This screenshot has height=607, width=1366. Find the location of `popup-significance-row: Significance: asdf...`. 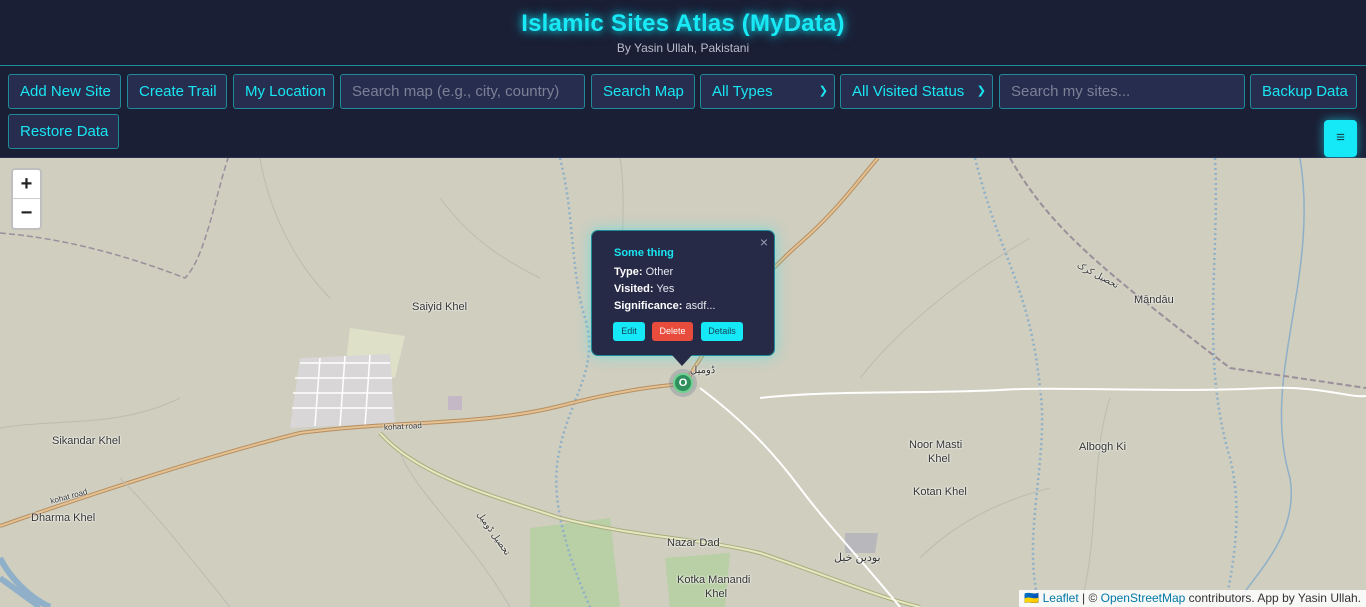

popup-significance-row: Significance: asdf... is located at coordinates (665, 306).